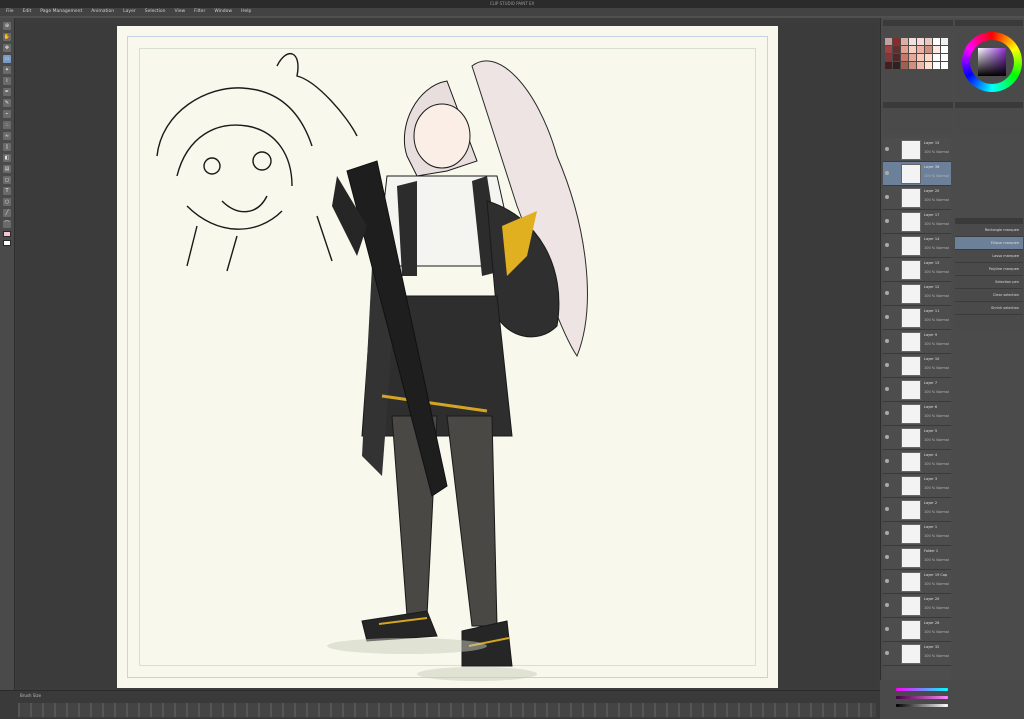  I want to click on fill-icon: ◧, so click(7, 158).